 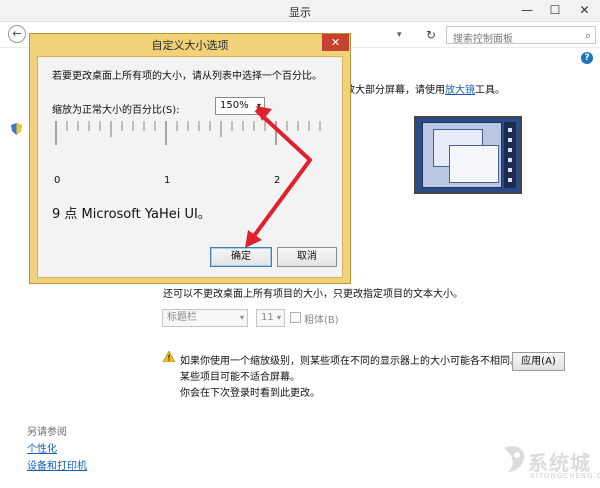 I want to click on item-select-value: 标题栏, so click(x=182, y=317).